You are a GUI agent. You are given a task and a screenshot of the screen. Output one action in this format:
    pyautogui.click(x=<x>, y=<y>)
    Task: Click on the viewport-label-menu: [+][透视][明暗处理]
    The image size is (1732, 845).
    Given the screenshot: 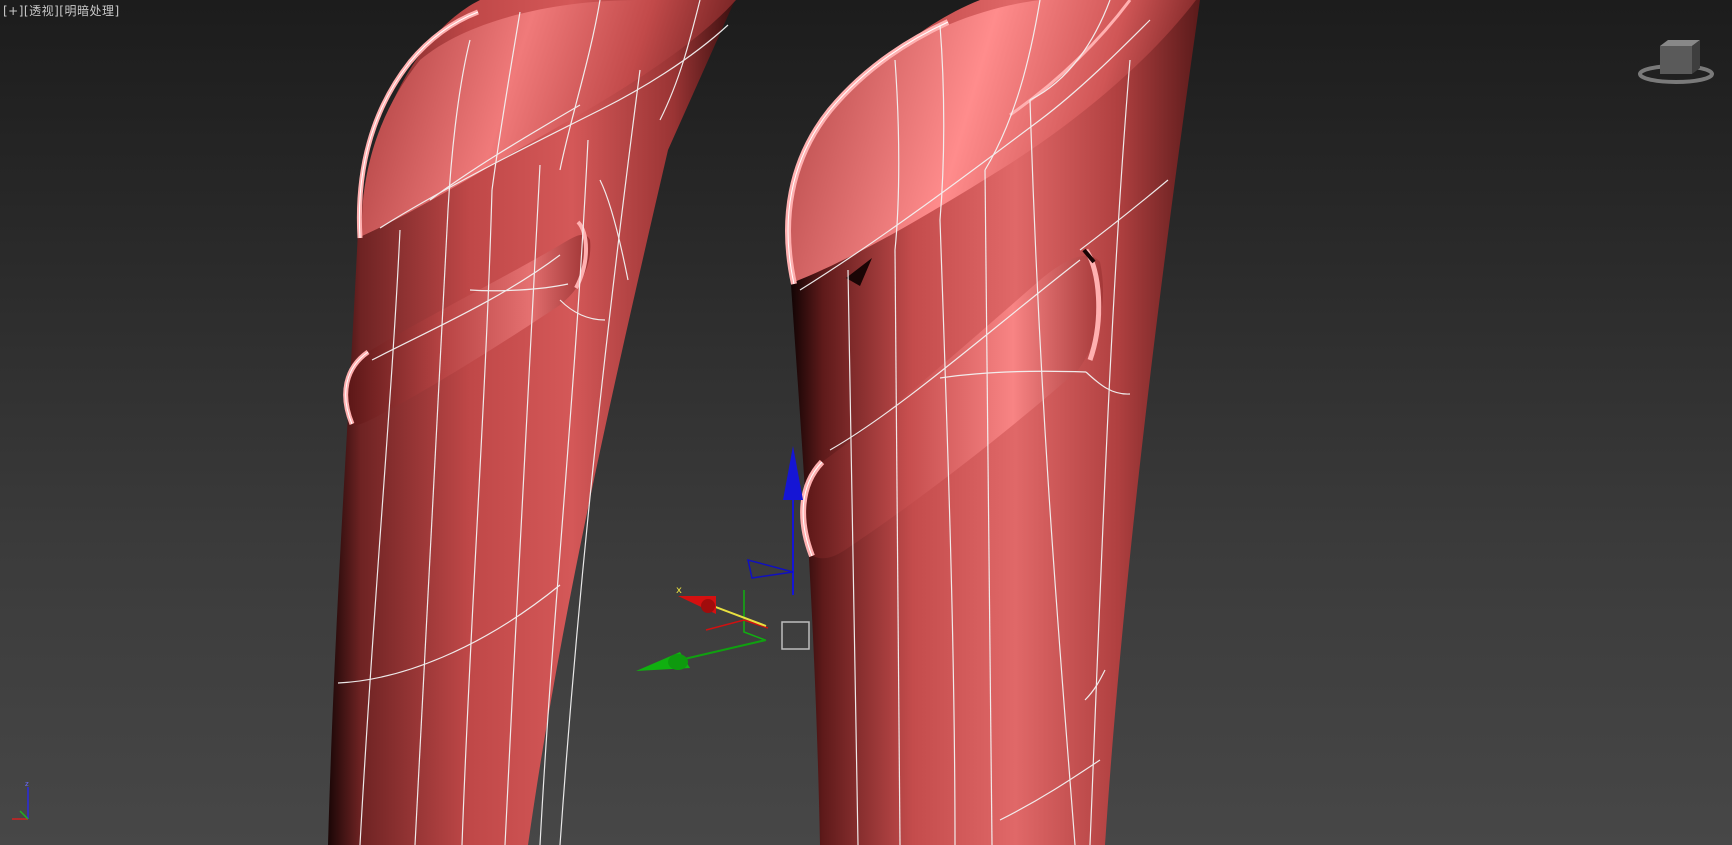 What is the action you would take?
    pyautogui.click(x=61, y=10)
    